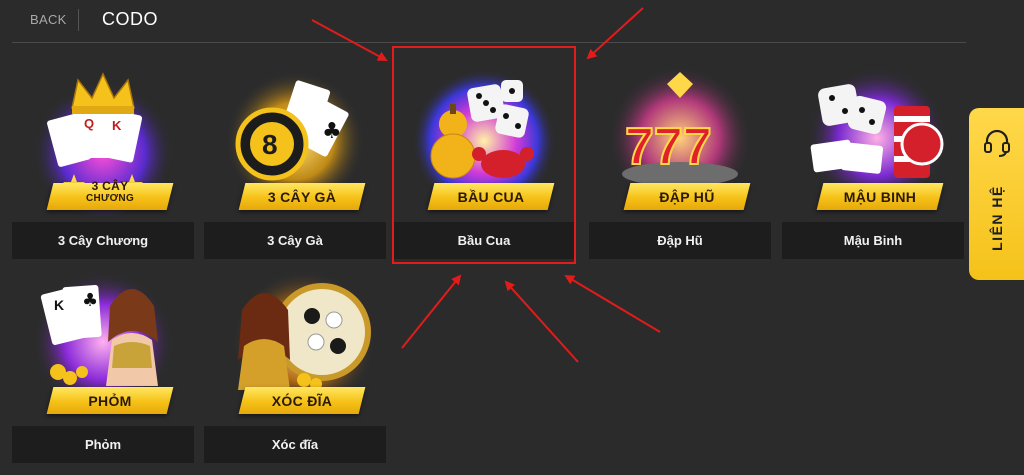 This screenshot has width=1024, height=475. I want to click on headset-icon, so click(997, 142).